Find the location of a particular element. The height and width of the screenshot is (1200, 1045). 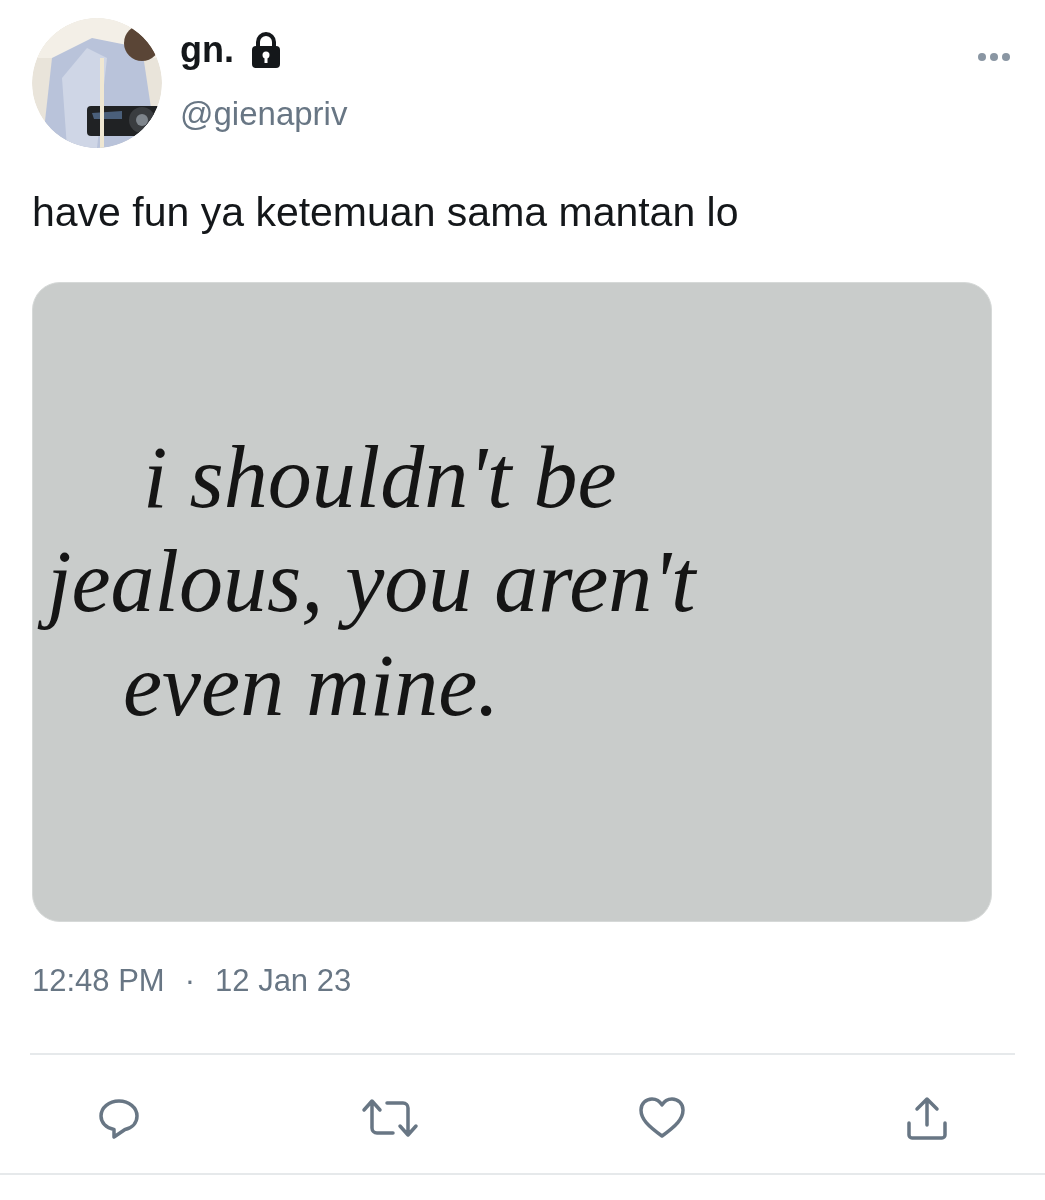

tweet-text: have fun ya ketemuan sama mantan lo is located at coordinates (385, 212).